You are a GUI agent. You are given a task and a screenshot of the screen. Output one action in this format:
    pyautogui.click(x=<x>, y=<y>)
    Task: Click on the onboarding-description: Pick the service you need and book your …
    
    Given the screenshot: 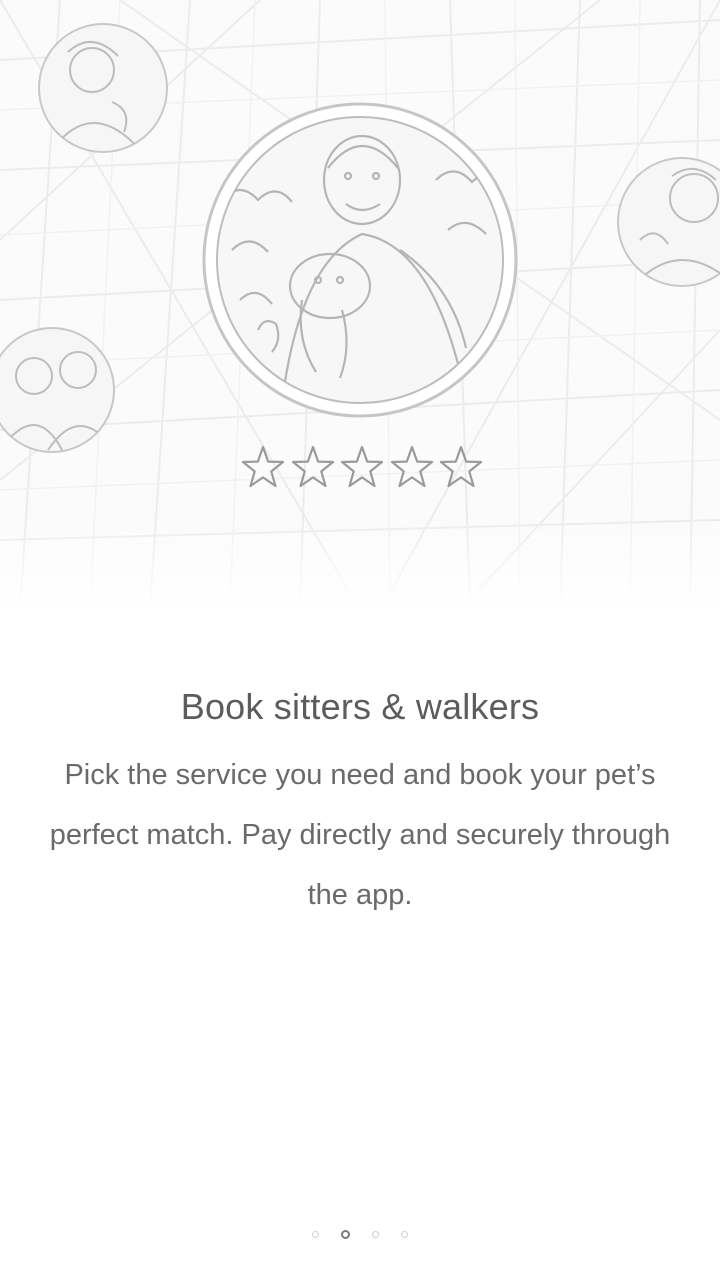 What is the action you would take?
    pyautogui.click(x=360, y=835)
    